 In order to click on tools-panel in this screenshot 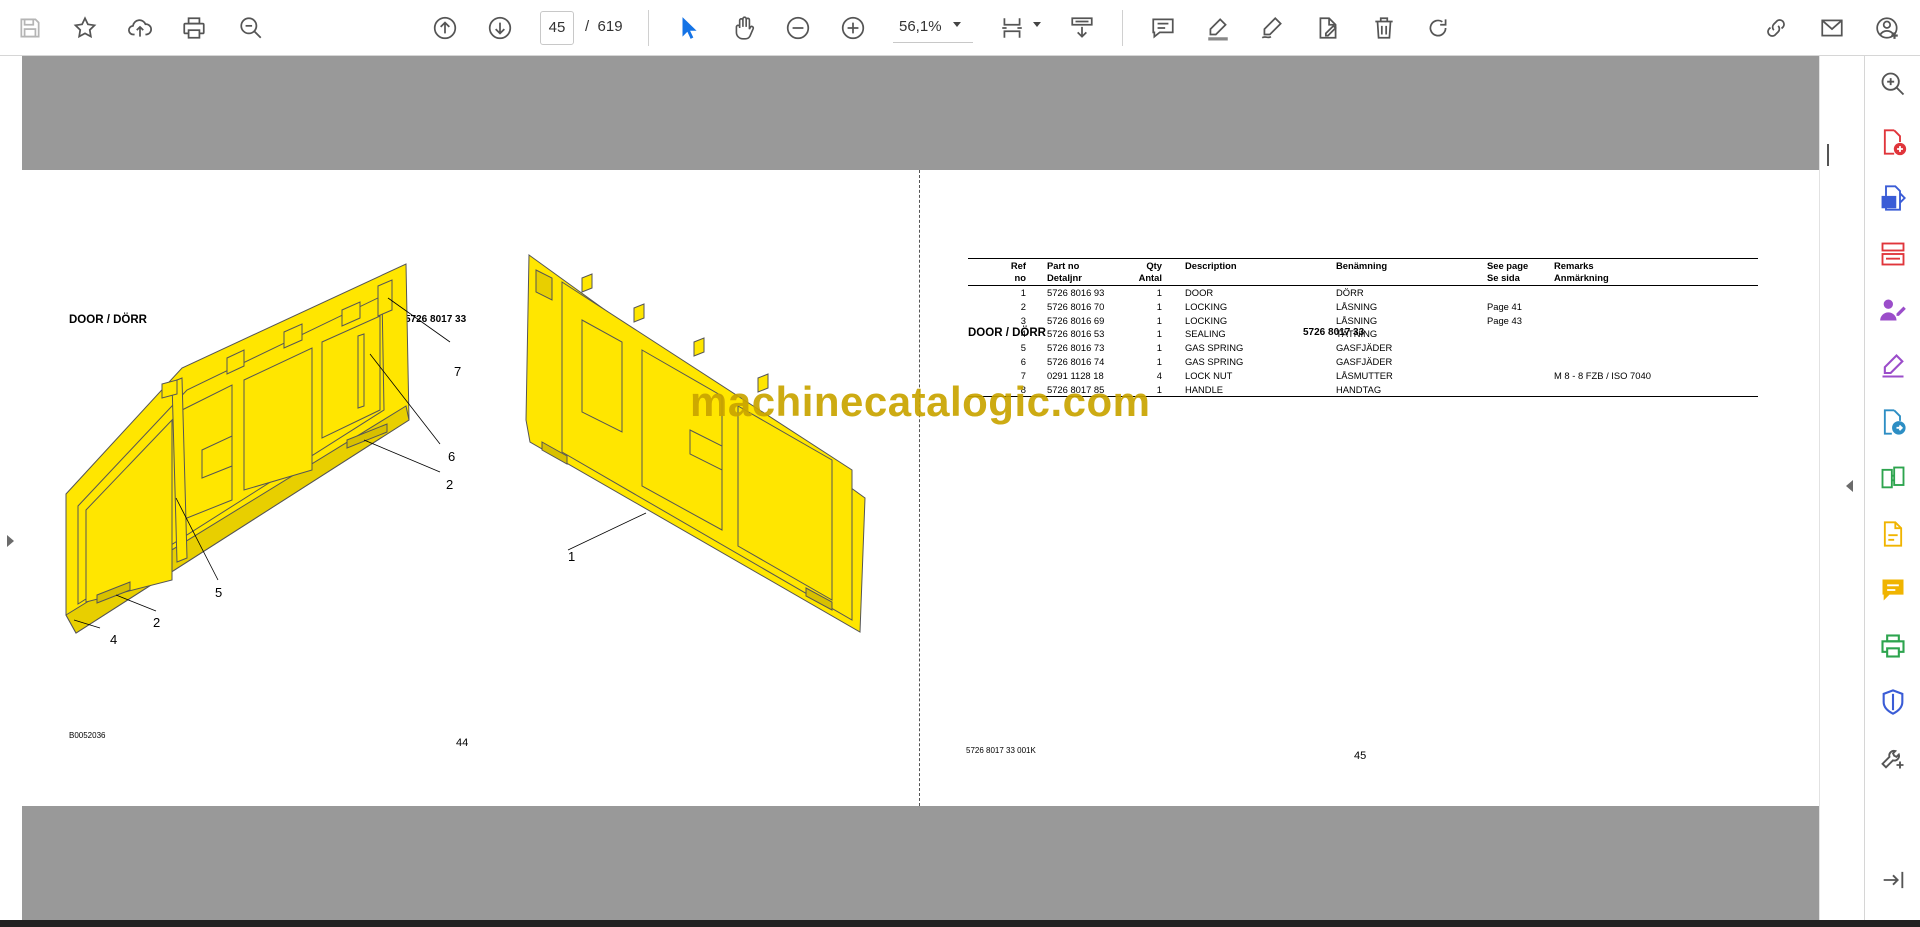, I will do `click(1892, 488)`.